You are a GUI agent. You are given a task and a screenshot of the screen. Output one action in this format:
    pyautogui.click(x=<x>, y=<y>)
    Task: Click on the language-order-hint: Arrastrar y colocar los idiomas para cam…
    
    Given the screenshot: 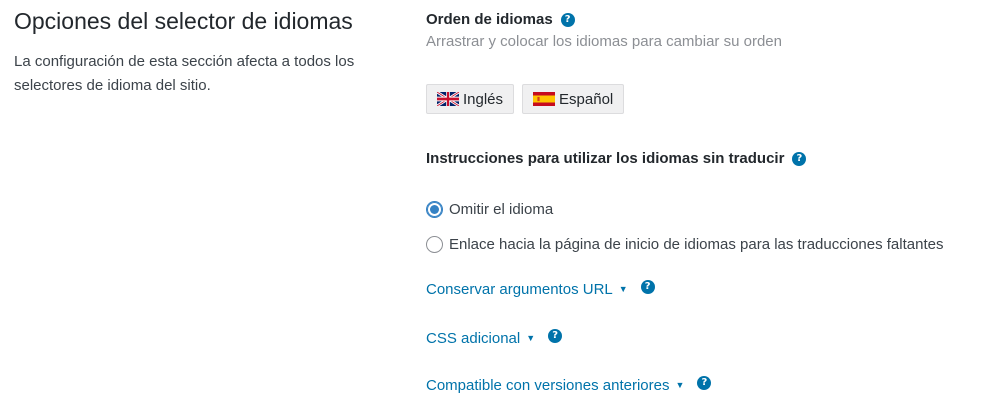 What is the action you would take?
    pyautogui.click(x=604, y=41)
    